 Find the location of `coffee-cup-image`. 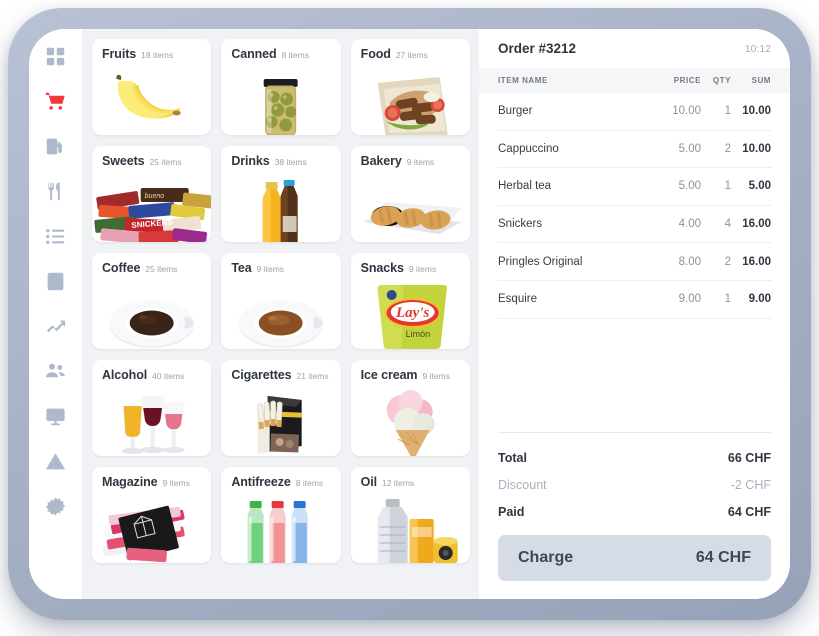

coffee-cup-image is located at coordinates (151, 316).